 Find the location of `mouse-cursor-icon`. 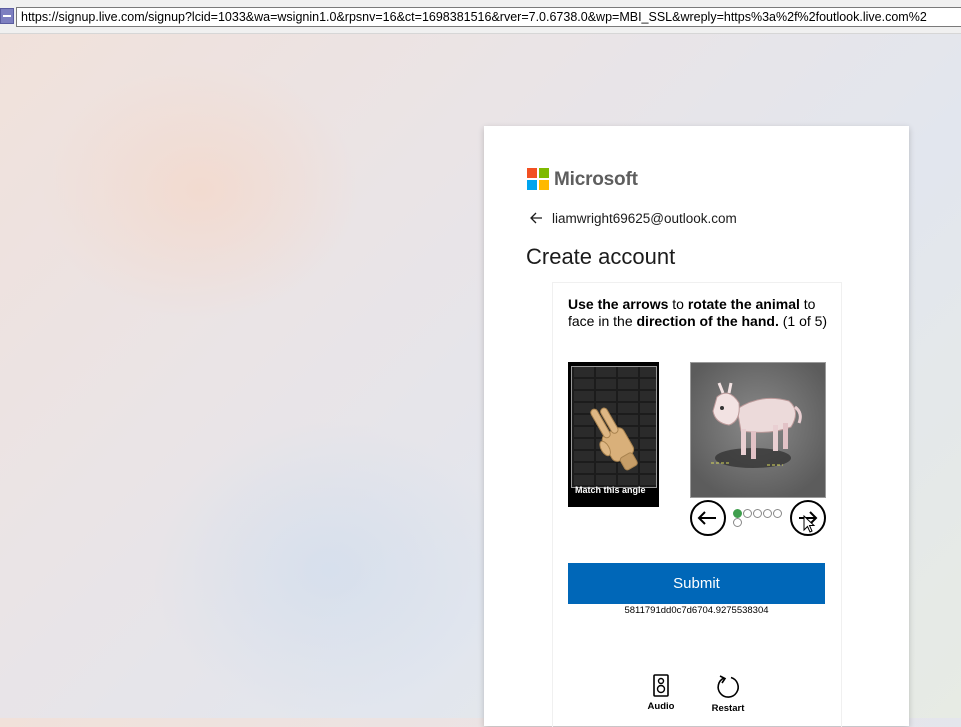

mouse-cursor-icon is located at coordinates (809, 524).